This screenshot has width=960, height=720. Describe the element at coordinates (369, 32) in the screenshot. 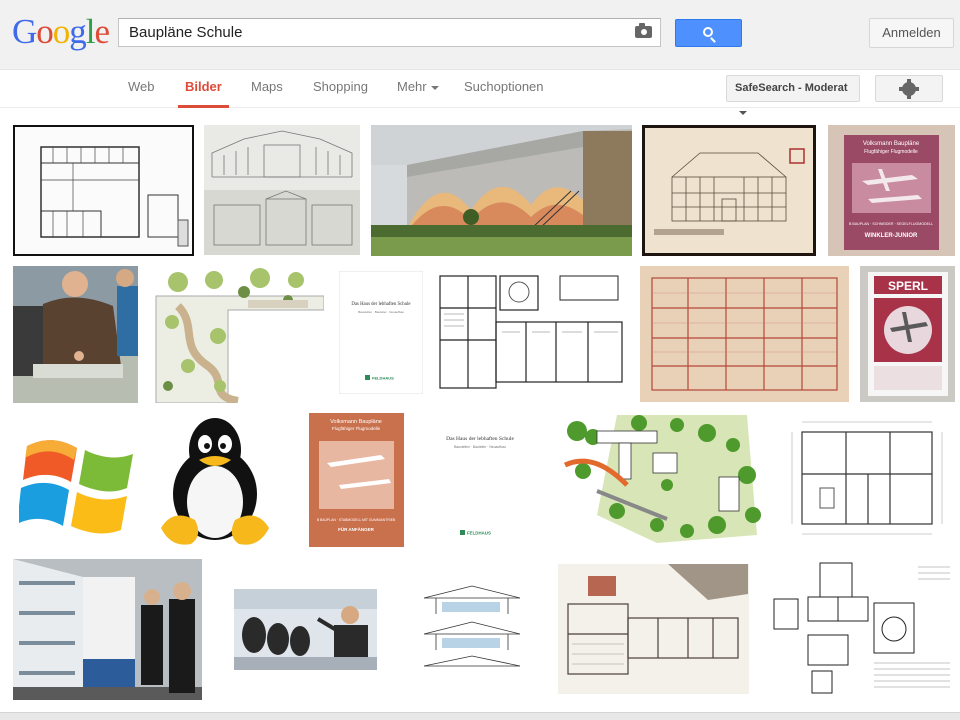

I see `search-input` at that location.